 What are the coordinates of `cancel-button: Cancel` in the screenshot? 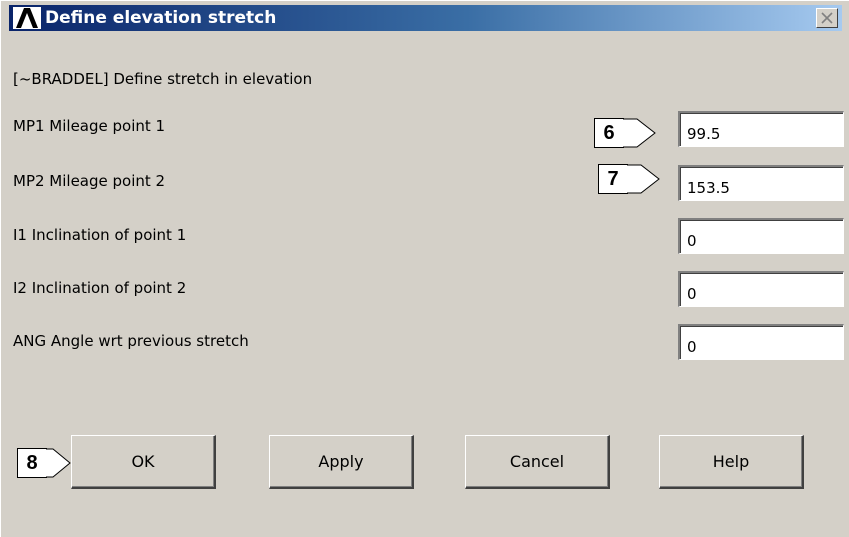 It's located at (537, 462).